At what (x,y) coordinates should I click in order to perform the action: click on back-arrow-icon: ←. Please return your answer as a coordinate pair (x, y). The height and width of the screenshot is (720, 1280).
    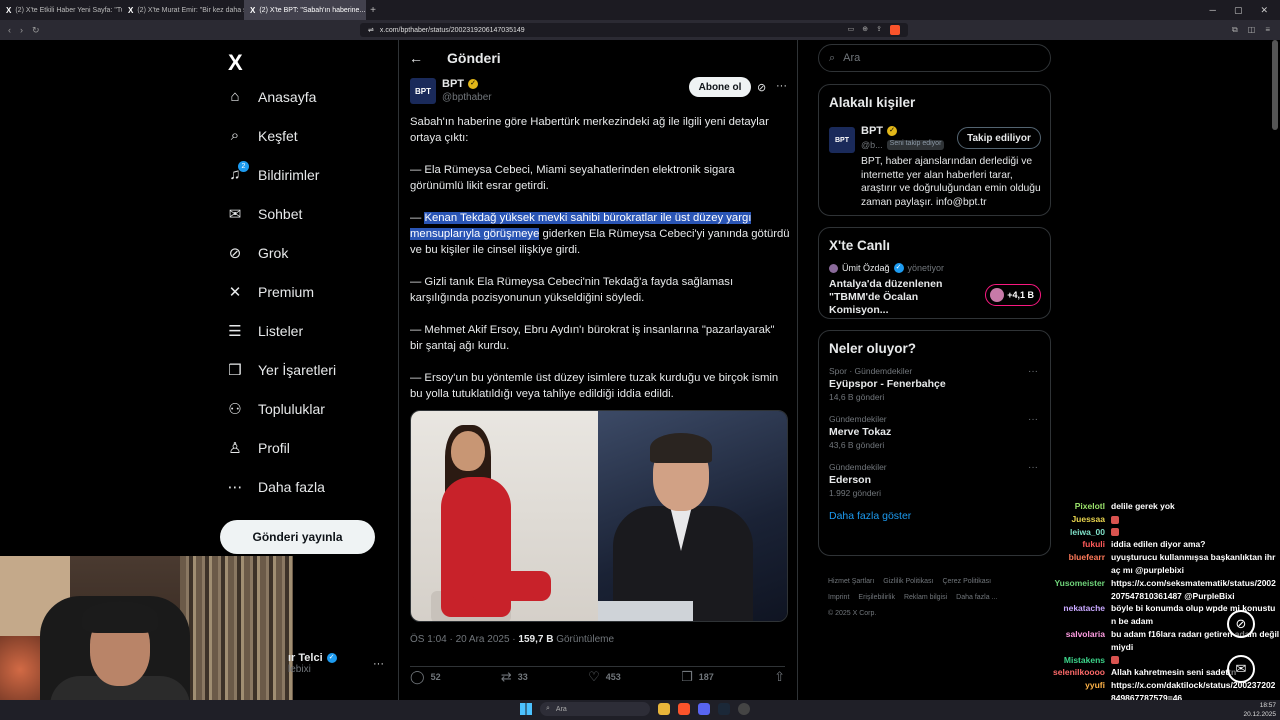
    Looking at the image, I should click on (416, 58).